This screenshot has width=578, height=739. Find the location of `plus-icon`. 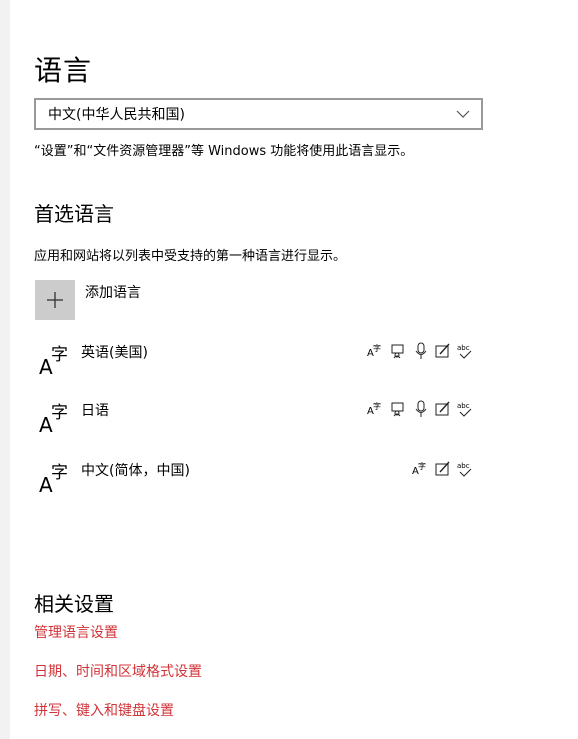

plus-icon is located at coordinates (55, 300).